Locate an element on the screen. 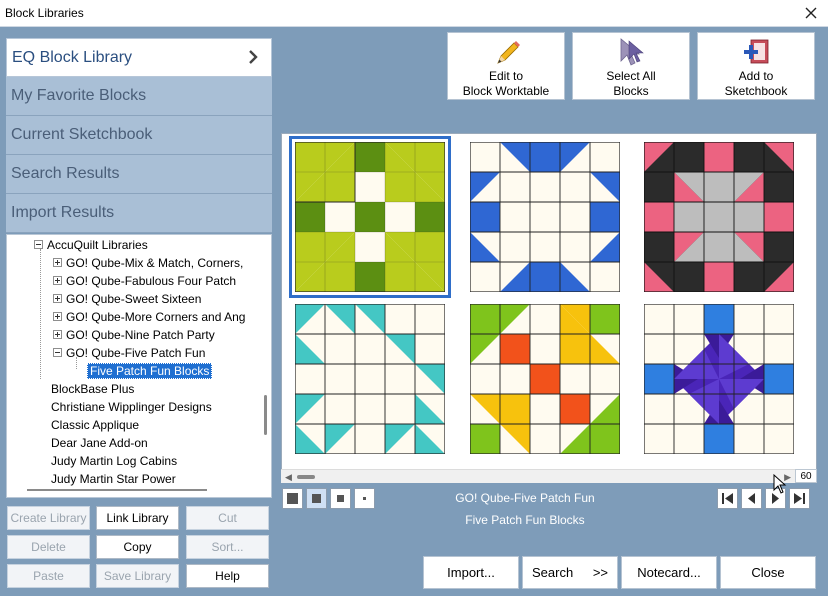 The height and width of the screenshot is (596, 828). paste-button: Paste is located at coordinates (48, 576).